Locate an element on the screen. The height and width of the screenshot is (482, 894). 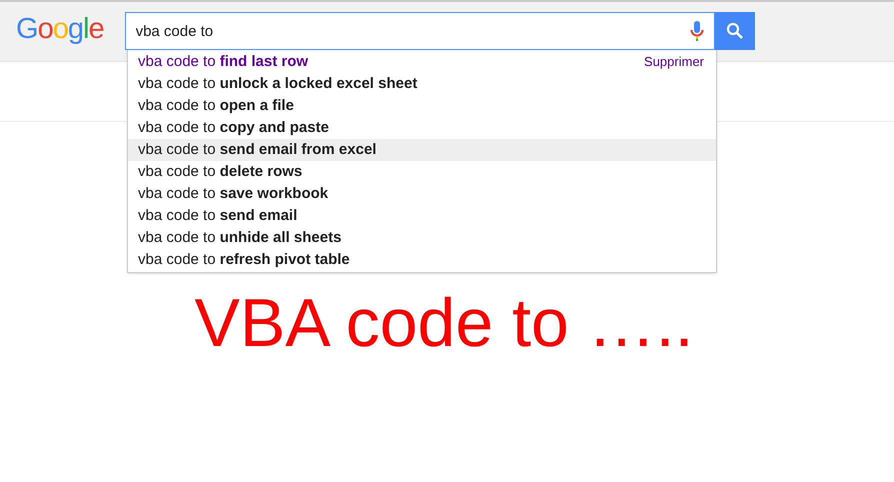
suggestion-item: vba code to send email is located at coordinates (422, 216).